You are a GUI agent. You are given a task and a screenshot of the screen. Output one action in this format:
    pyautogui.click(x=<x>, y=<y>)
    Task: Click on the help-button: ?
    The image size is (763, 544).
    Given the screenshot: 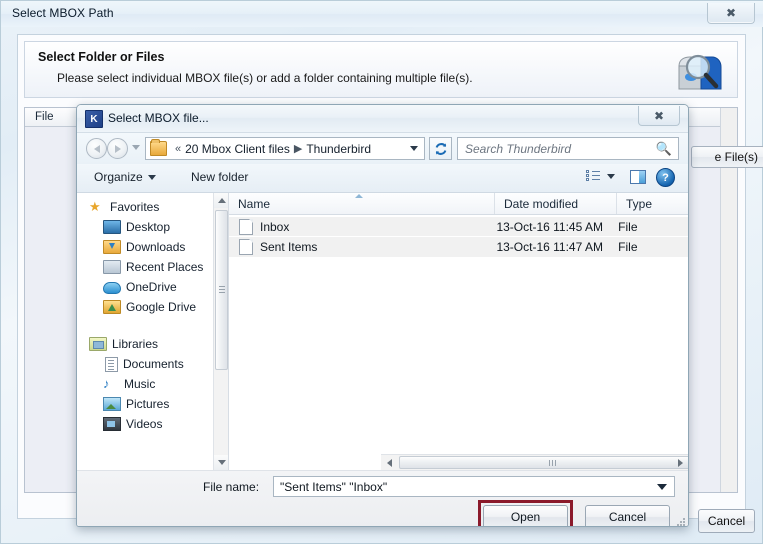 What is the action you would take?
    pyautogui.click(x=665, y=177)
    